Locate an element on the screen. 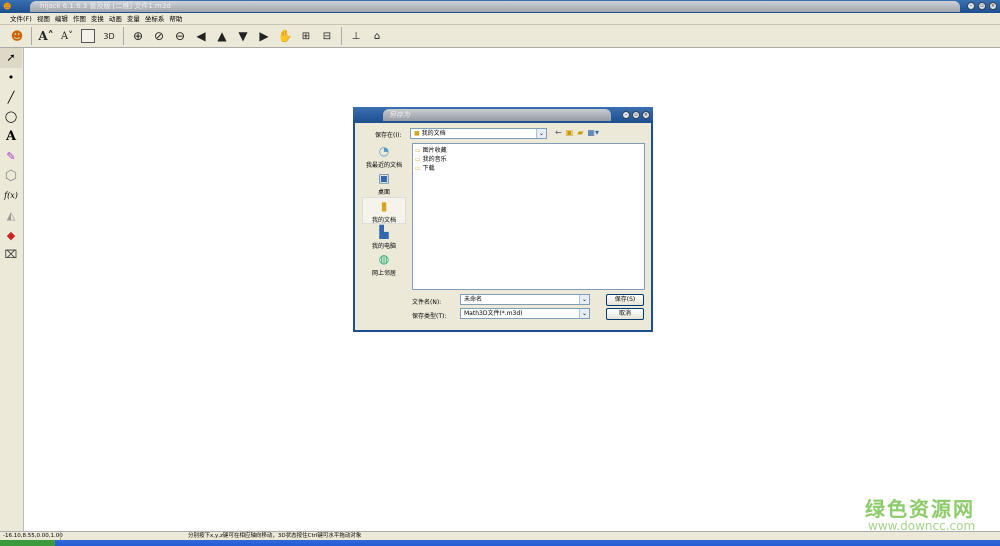  save-button: 保存(S) is located at coordinates (625, 300).